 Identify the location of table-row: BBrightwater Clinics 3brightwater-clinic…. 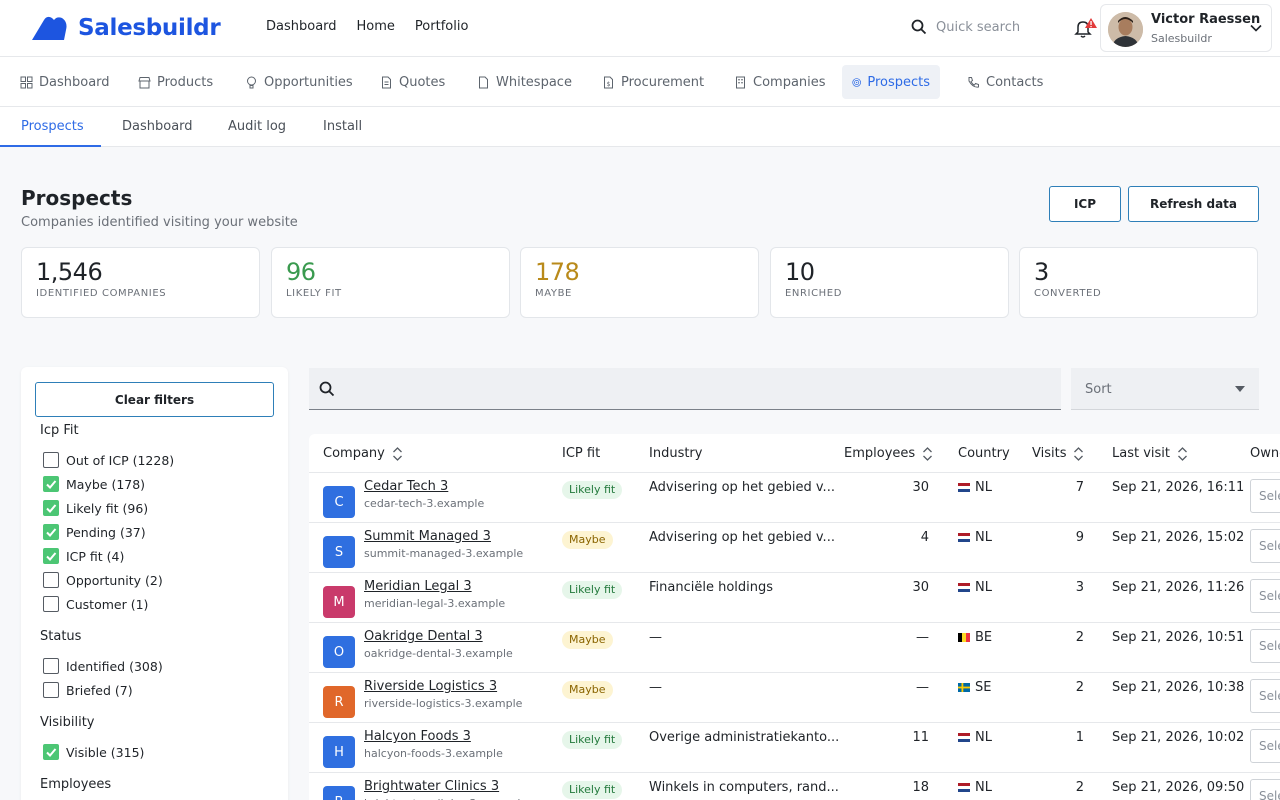
(794, 786).